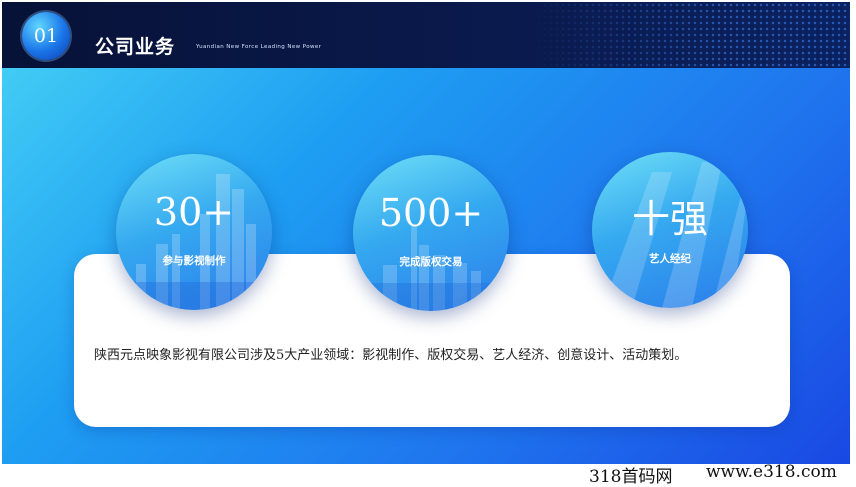 The image size is (856, 487). Describe the element at coordinates (669, 219) in the screenshot. I see `stat-value: 十强` at that location.